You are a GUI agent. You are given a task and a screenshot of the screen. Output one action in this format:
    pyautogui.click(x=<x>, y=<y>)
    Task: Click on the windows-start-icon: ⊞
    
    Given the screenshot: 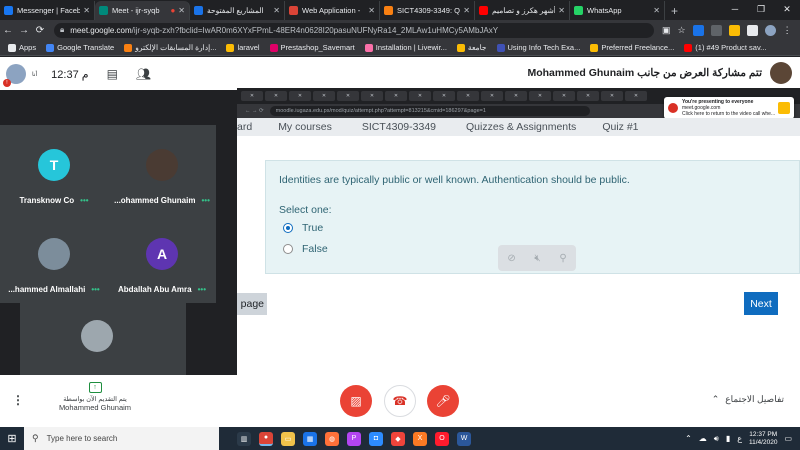 What is the action you would take?
    pyautogui.click(x=12, y=438)
    